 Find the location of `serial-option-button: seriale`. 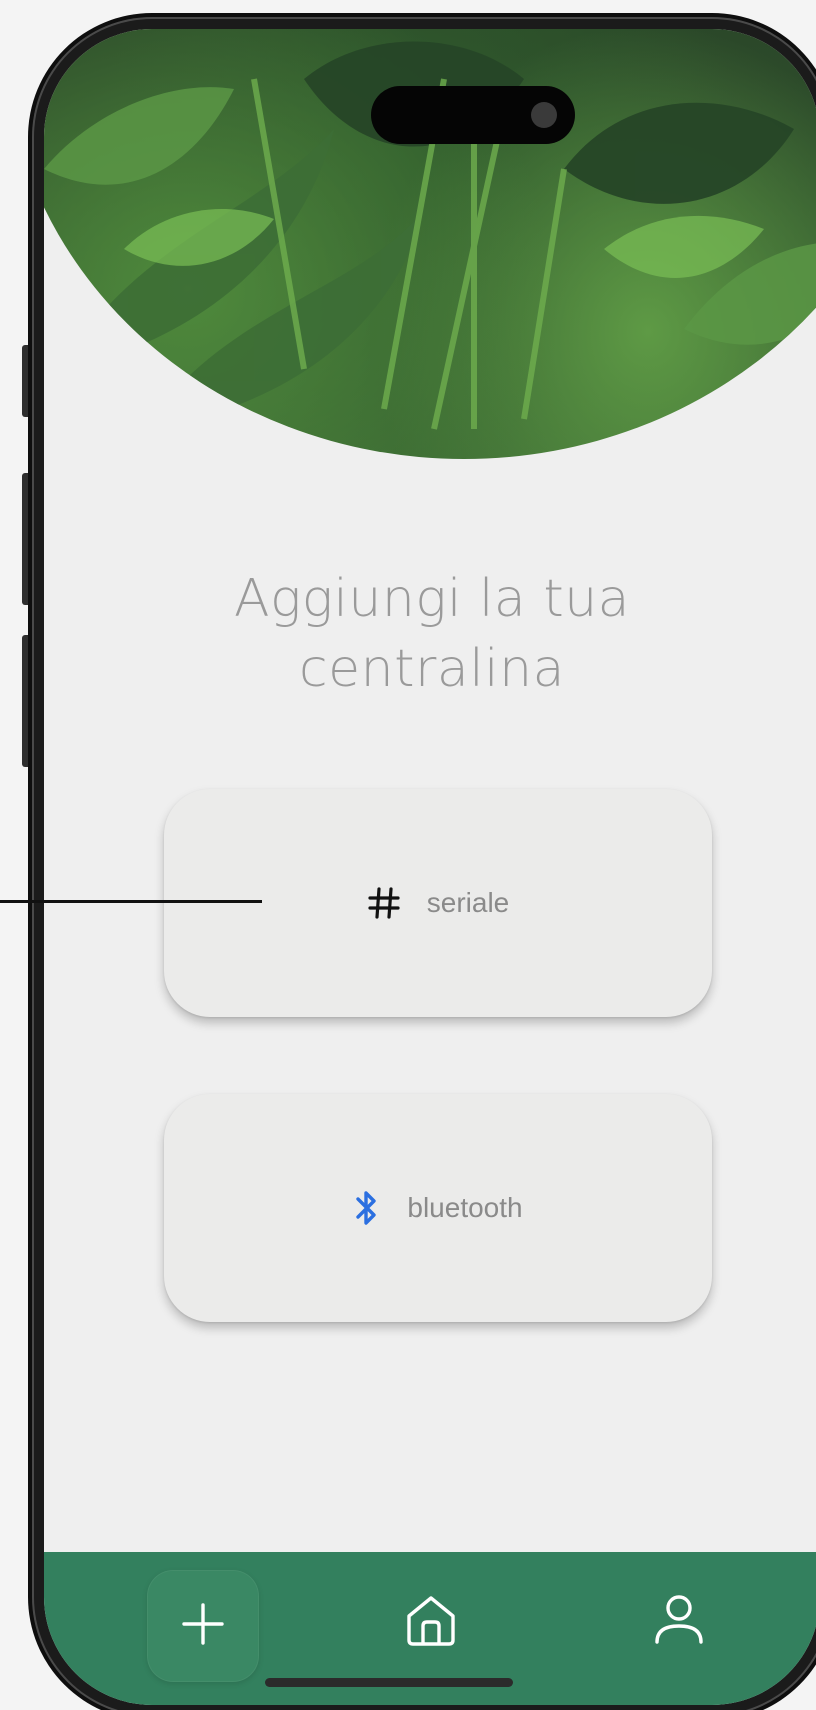

serial-option-button: seriale is located at coordinates (438, 903).